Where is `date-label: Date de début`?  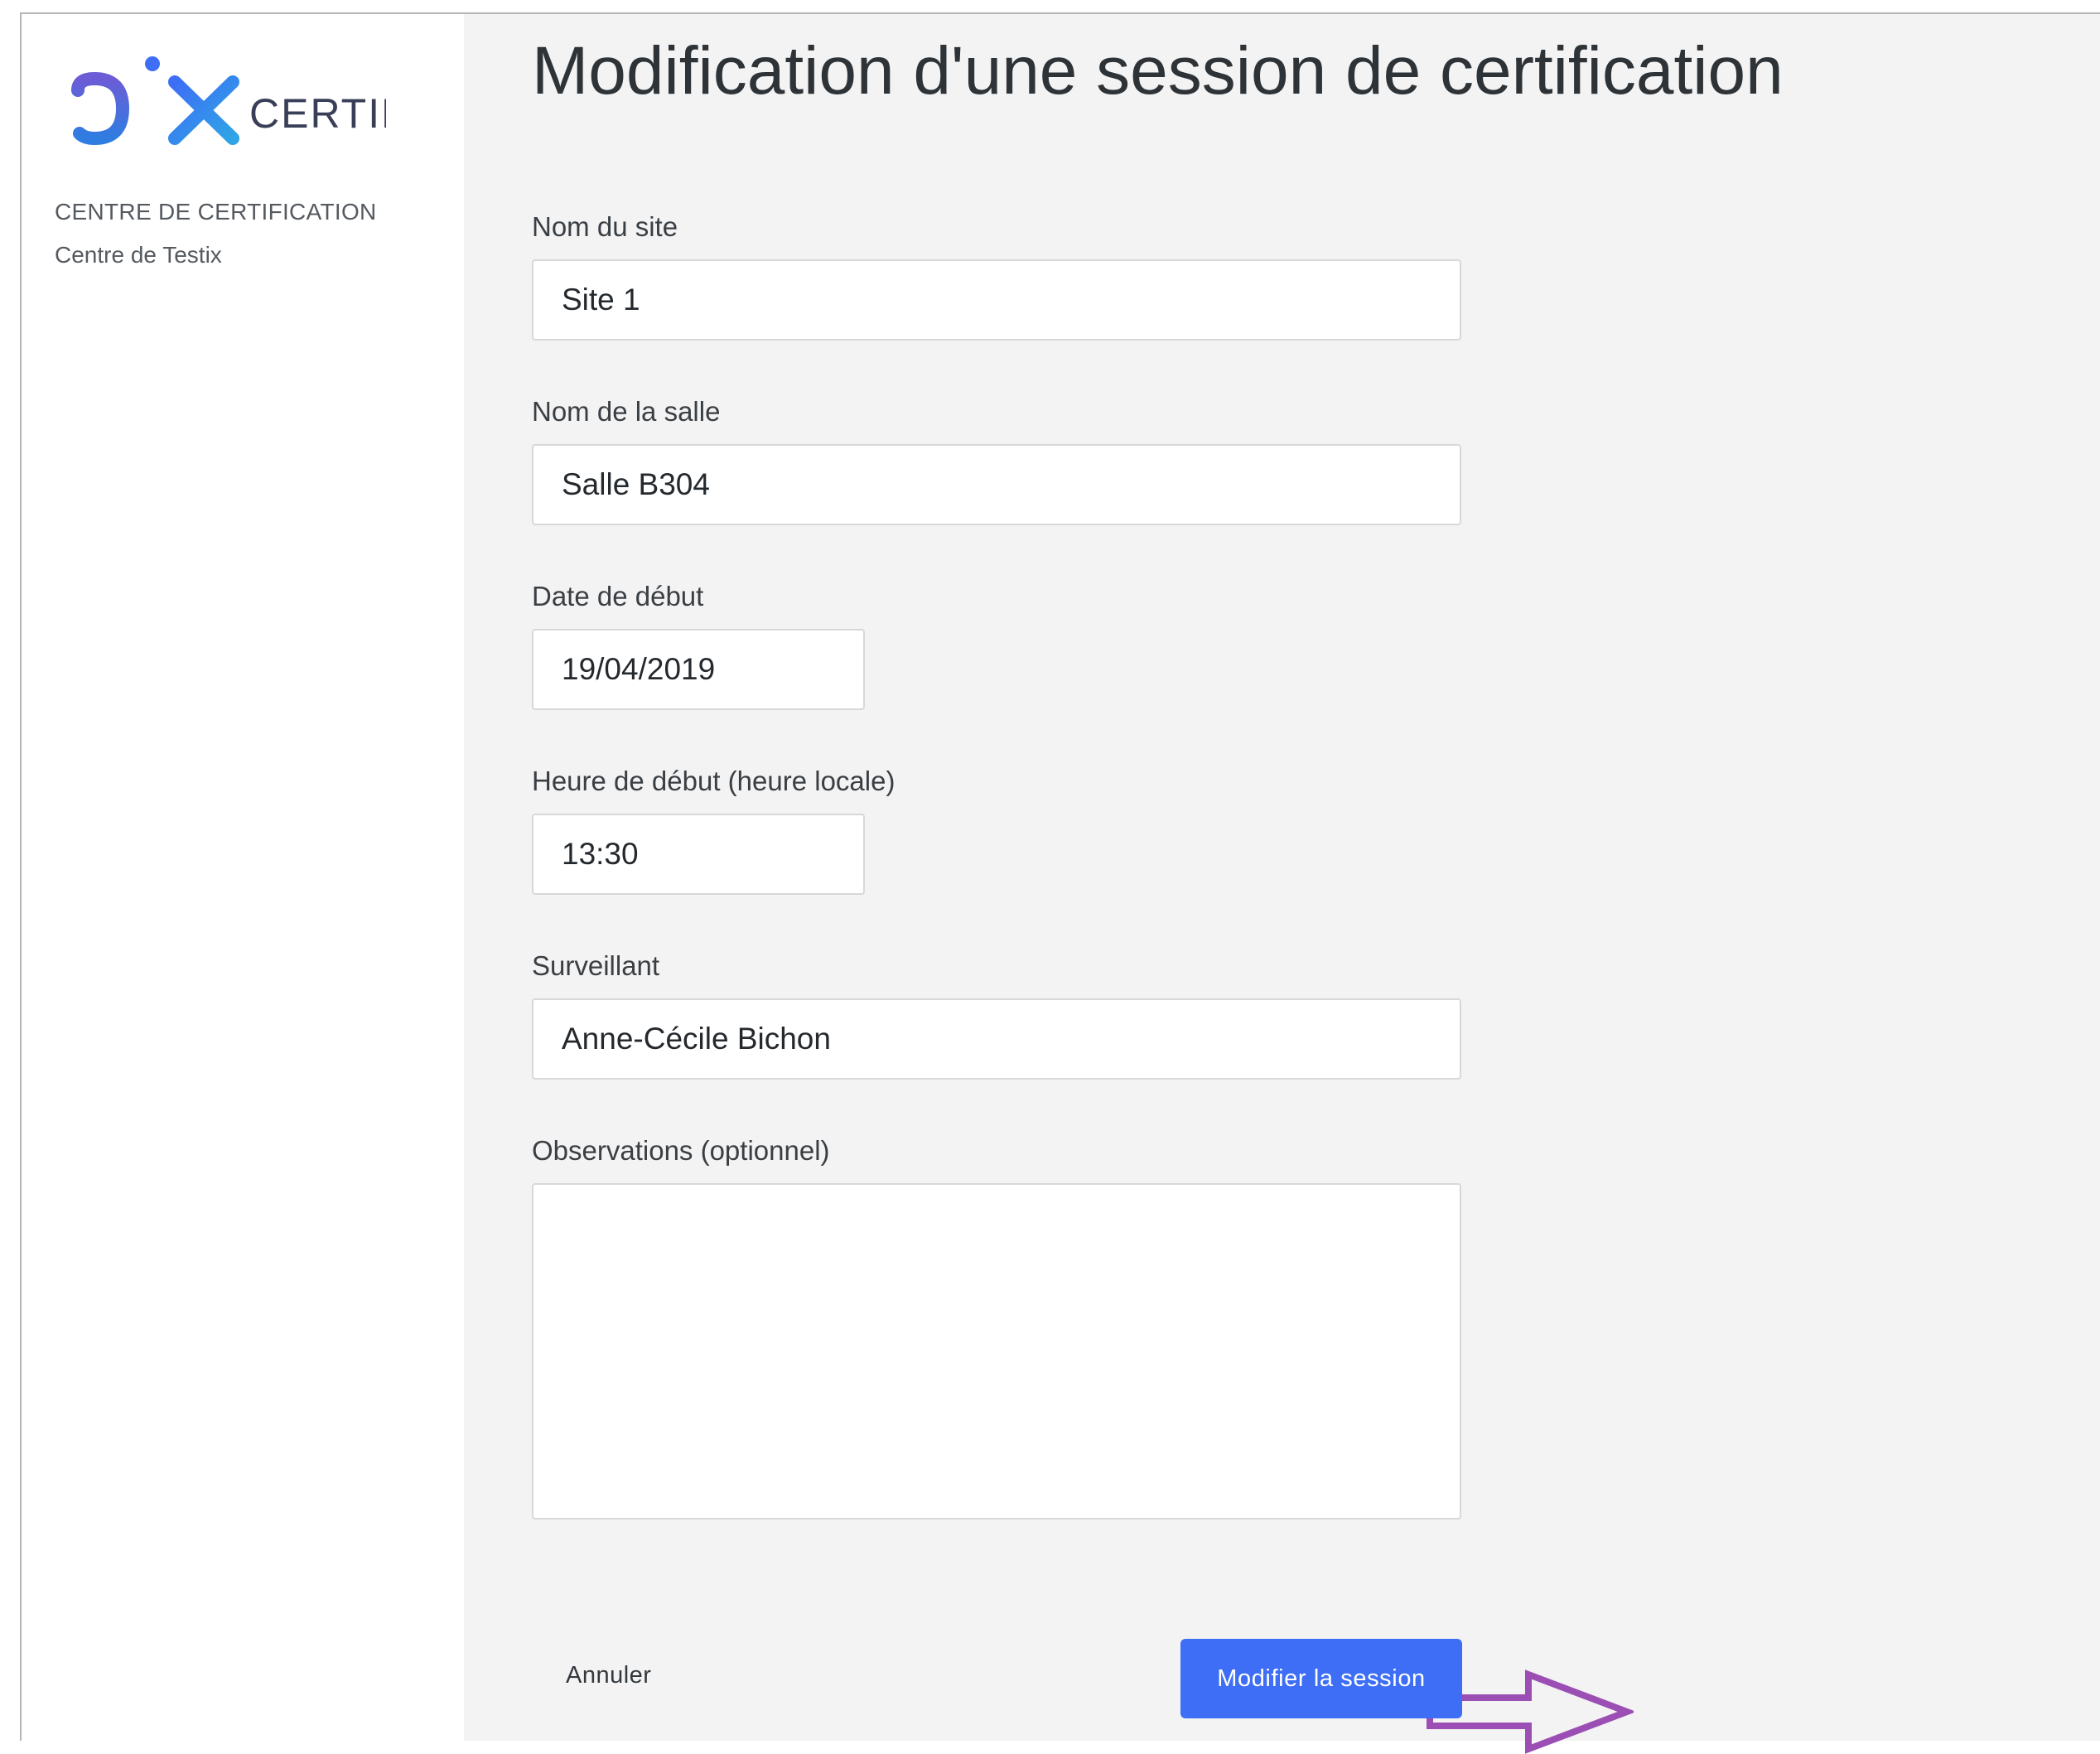 date-label: Date de début is located at coordinates (618, 596).